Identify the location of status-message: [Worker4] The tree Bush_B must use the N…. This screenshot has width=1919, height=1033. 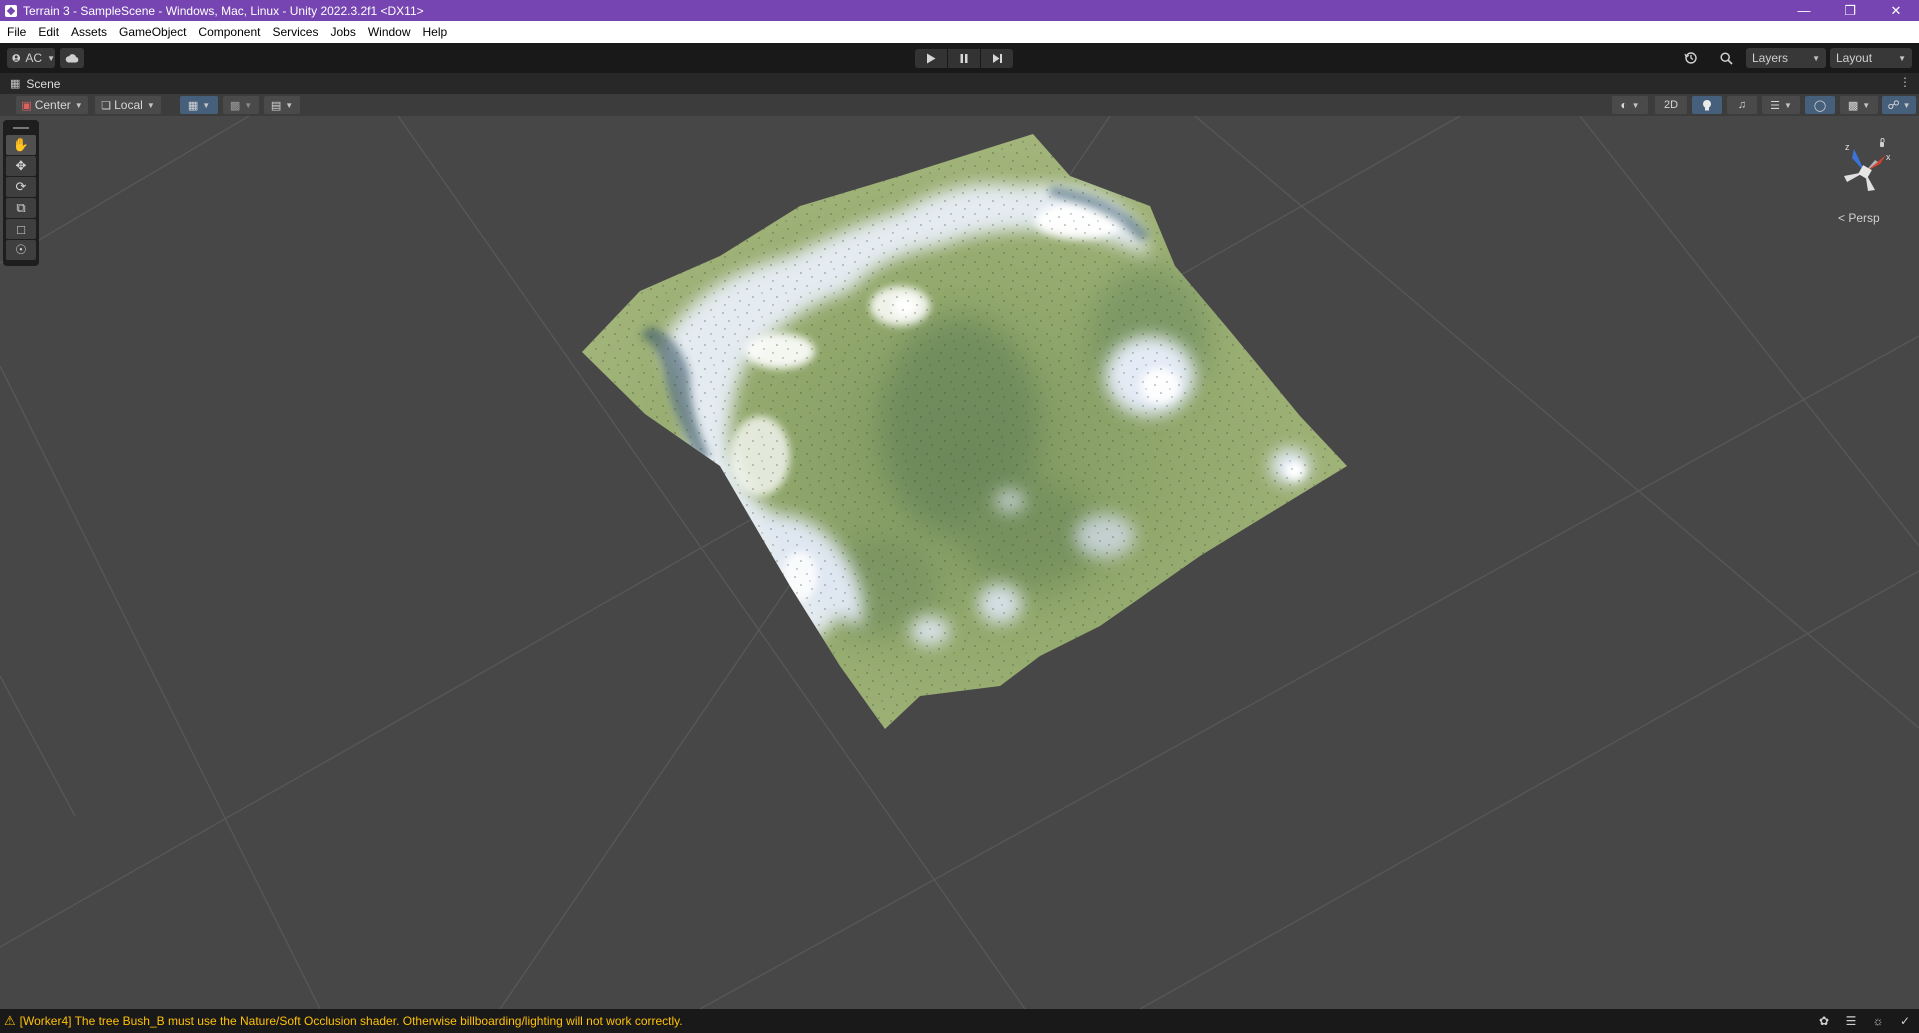
(351, 1021).